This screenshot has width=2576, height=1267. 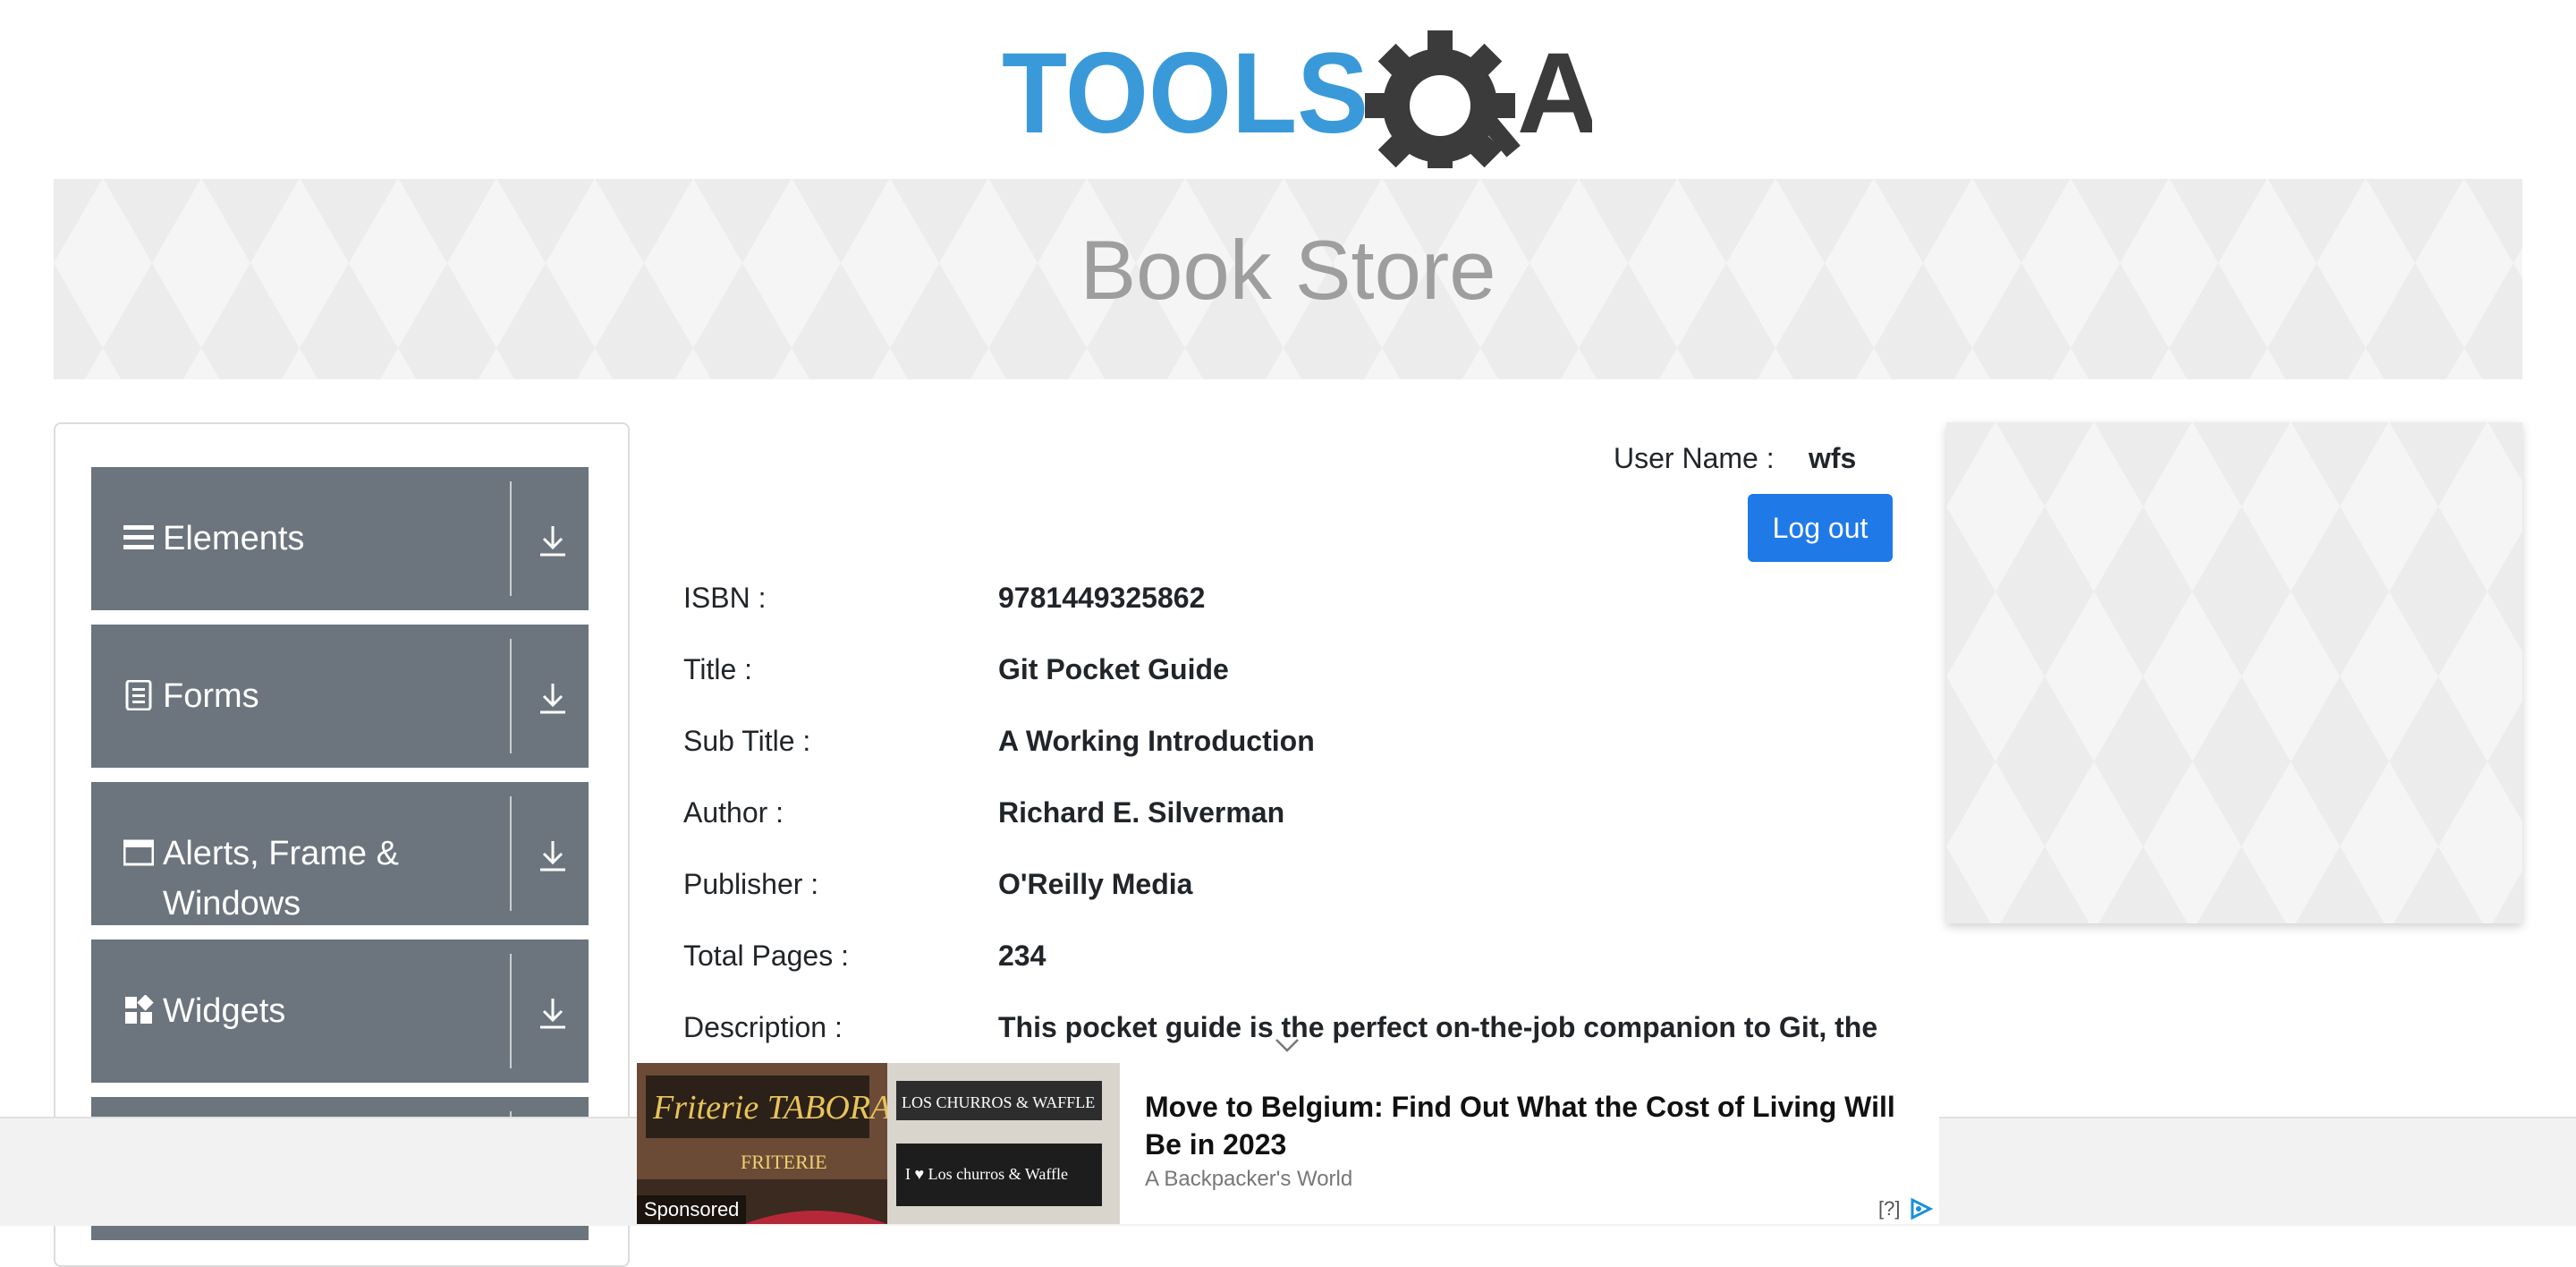 I want to click on sidebar-group-alerts: Alerts, Frame & Windows, so click(x=340, y=854).